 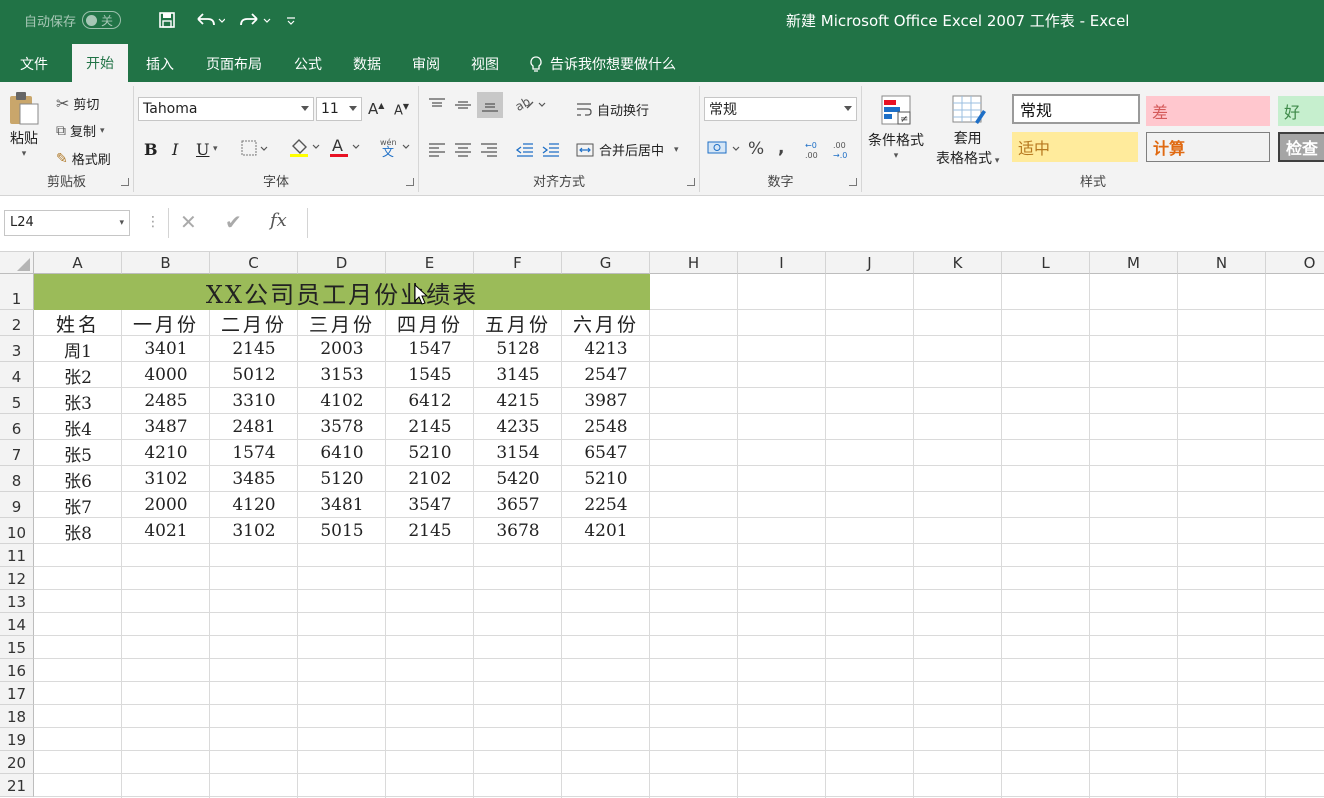 What do you see at coordinates (24, 124) in the screenshot?
I see `paste-button: 粘贴 ▾` at bounding box center [24, 124].